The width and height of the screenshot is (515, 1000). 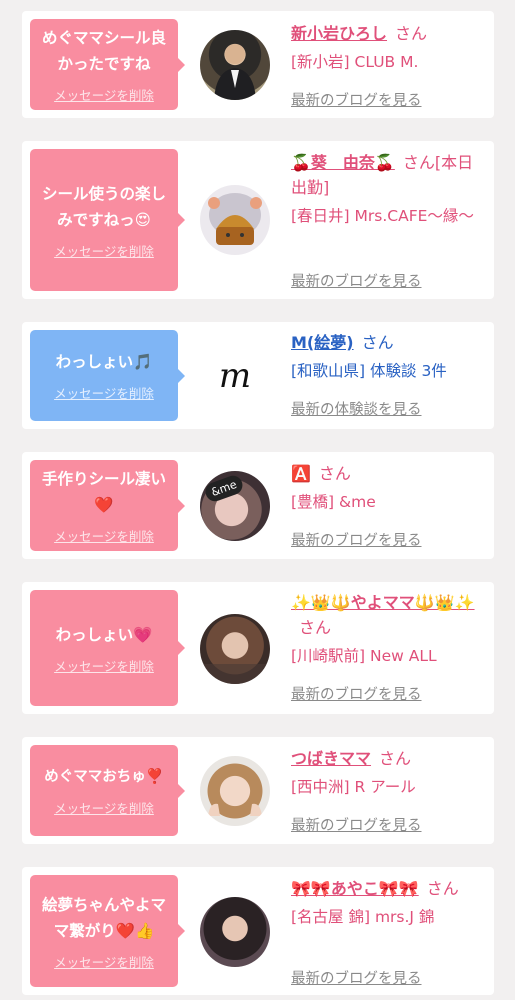 What do you see at coordinates (103, 492) in the screenshot?
I see `message-text: 手作りシール凄い❤️` at bounding box center [103, 492].